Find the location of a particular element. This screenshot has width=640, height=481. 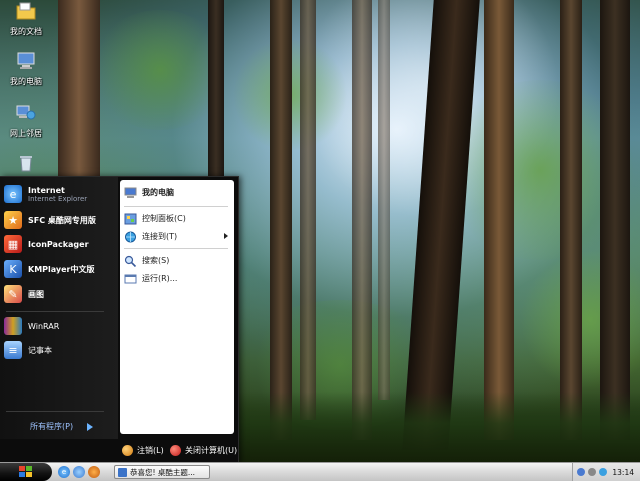

chevron-right-icon is located at coordinates (226, 236).